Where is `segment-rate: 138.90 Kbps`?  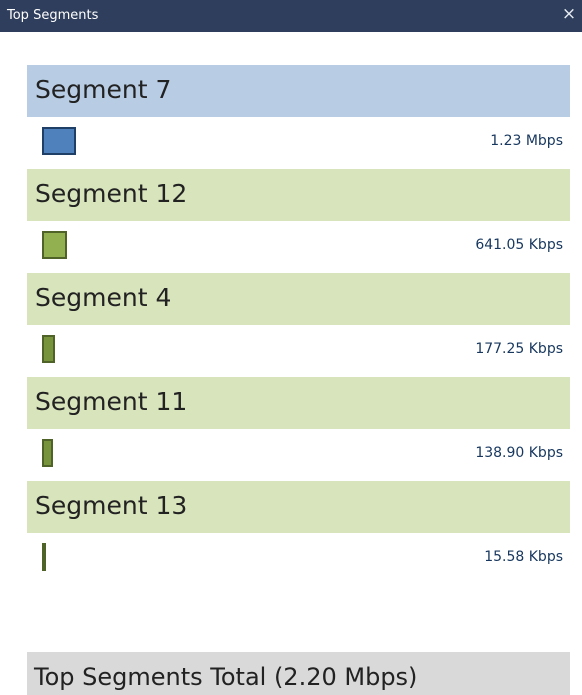
segment-rate: 138.90 Kbps is located at coordinates (519, 453).